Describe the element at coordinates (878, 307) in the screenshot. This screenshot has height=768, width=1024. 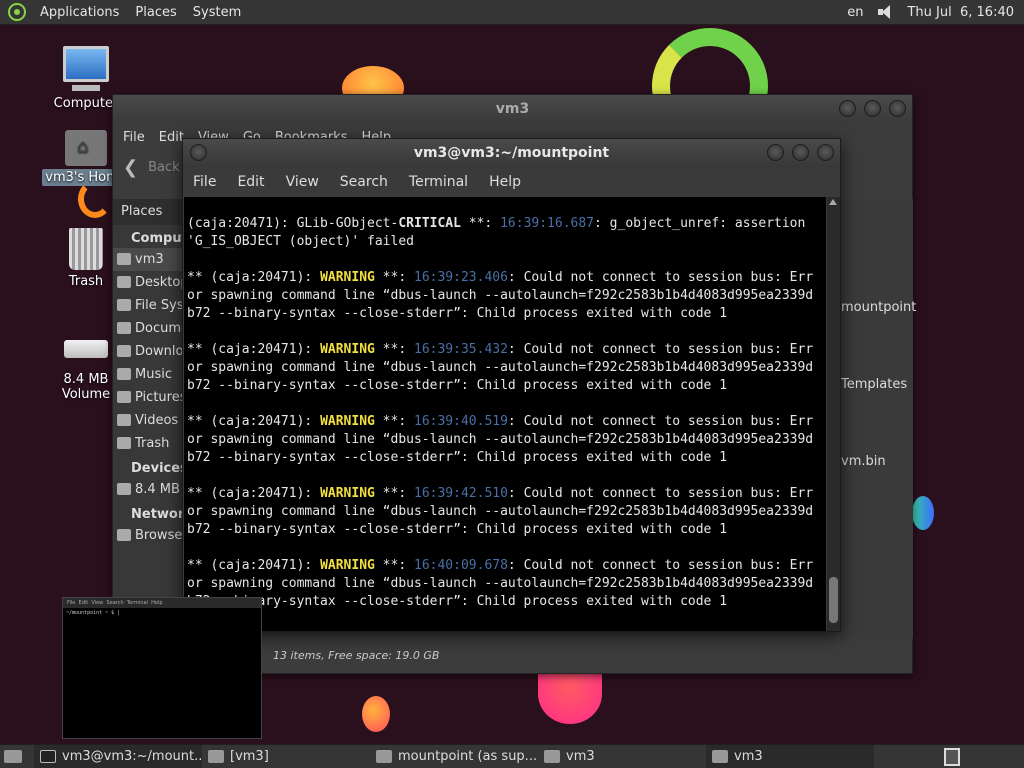
I see `file-item-label: mountpoint` at that location.